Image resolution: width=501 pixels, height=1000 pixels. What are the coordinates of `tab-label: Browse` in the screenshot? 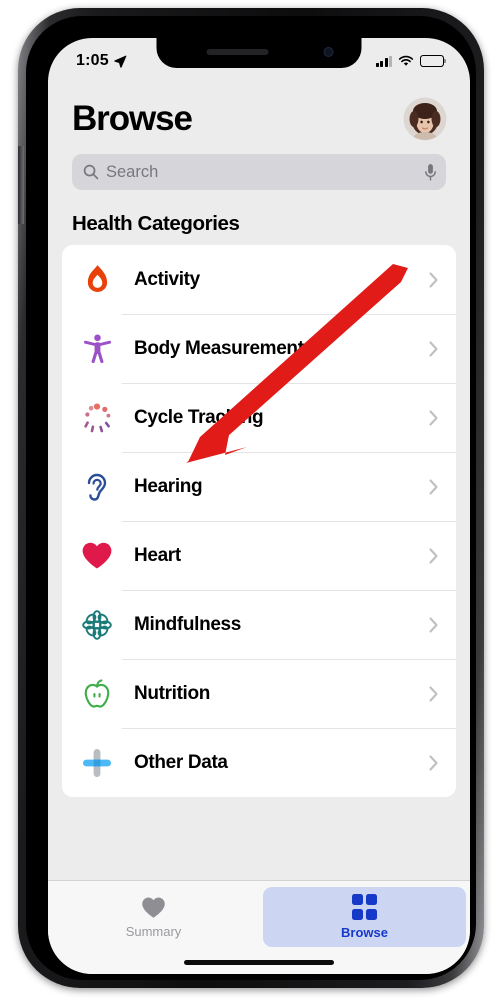 It's located at (364, 932).